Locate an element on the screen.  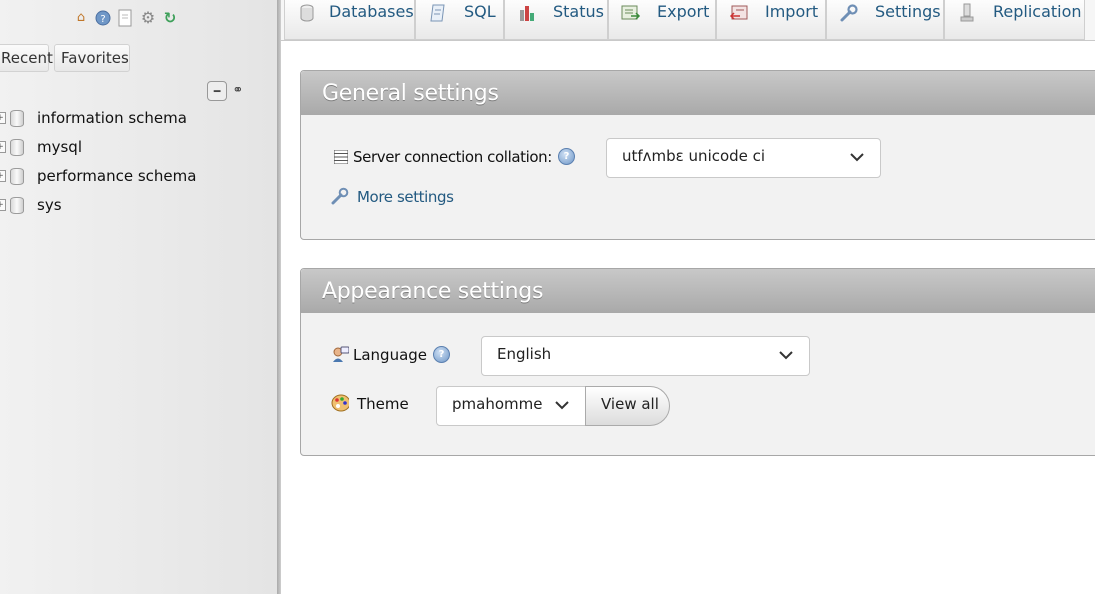
gear-icon: ⚙ is located at coordinates (148, 18).